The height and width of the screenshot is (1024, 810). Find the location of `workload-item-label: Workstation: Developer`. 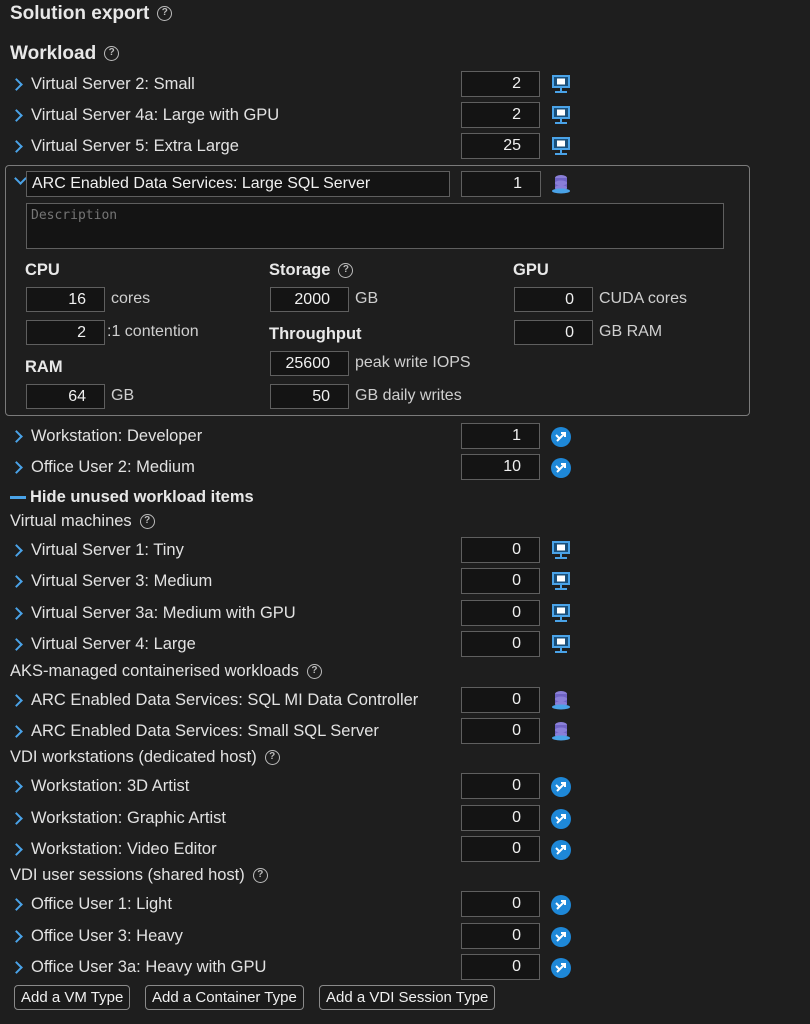

workload-item-label: Workstation: Developer is located at coordinates (117, 435).